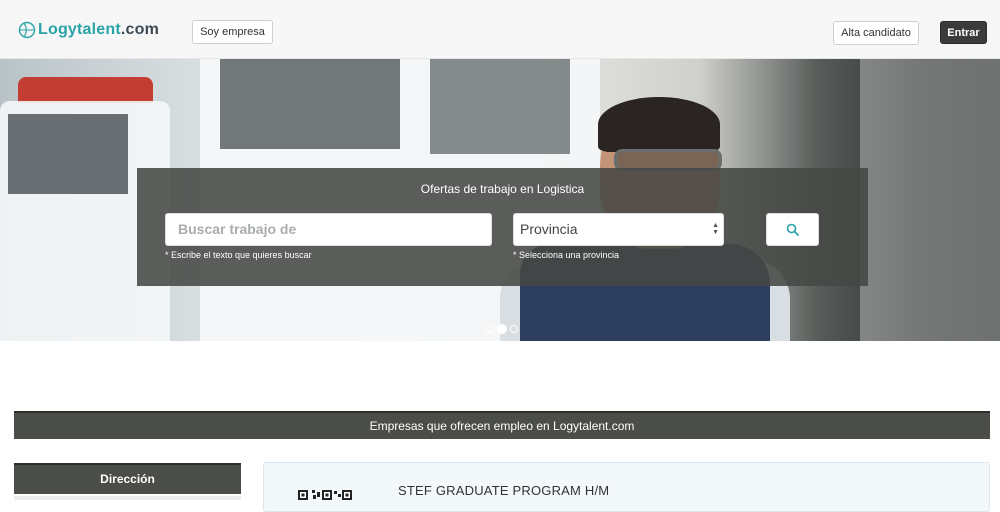 This screenshot has height=512, width=1000. Describe the element at coordinates (79, 29) in the screenshot. I see `logo-text-main: Logytalent` at that location.